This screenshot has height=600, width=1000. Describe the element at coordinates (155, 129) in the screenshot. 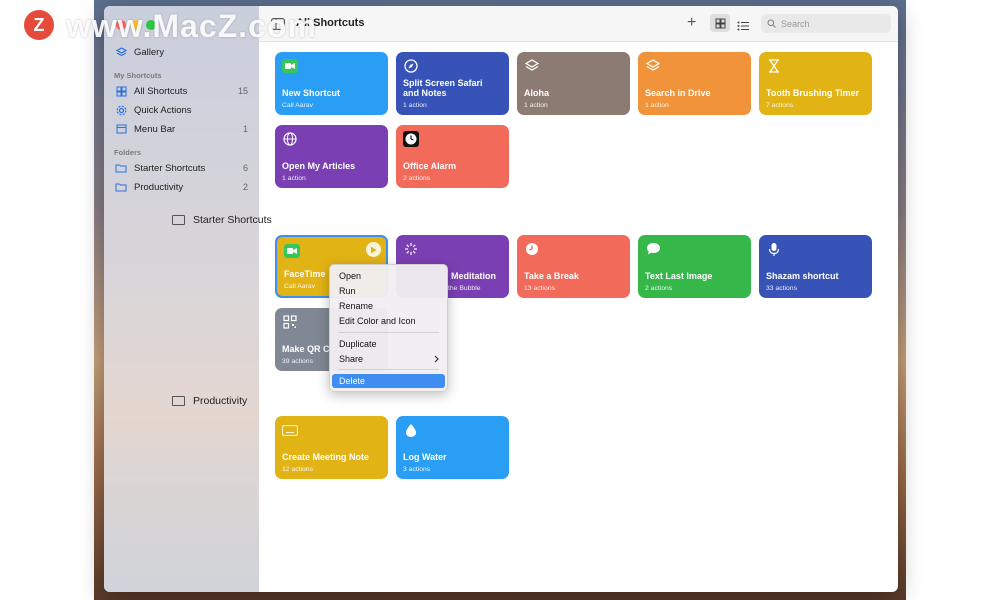

I see `sidebar-item-label: Menu Bar` at that location.